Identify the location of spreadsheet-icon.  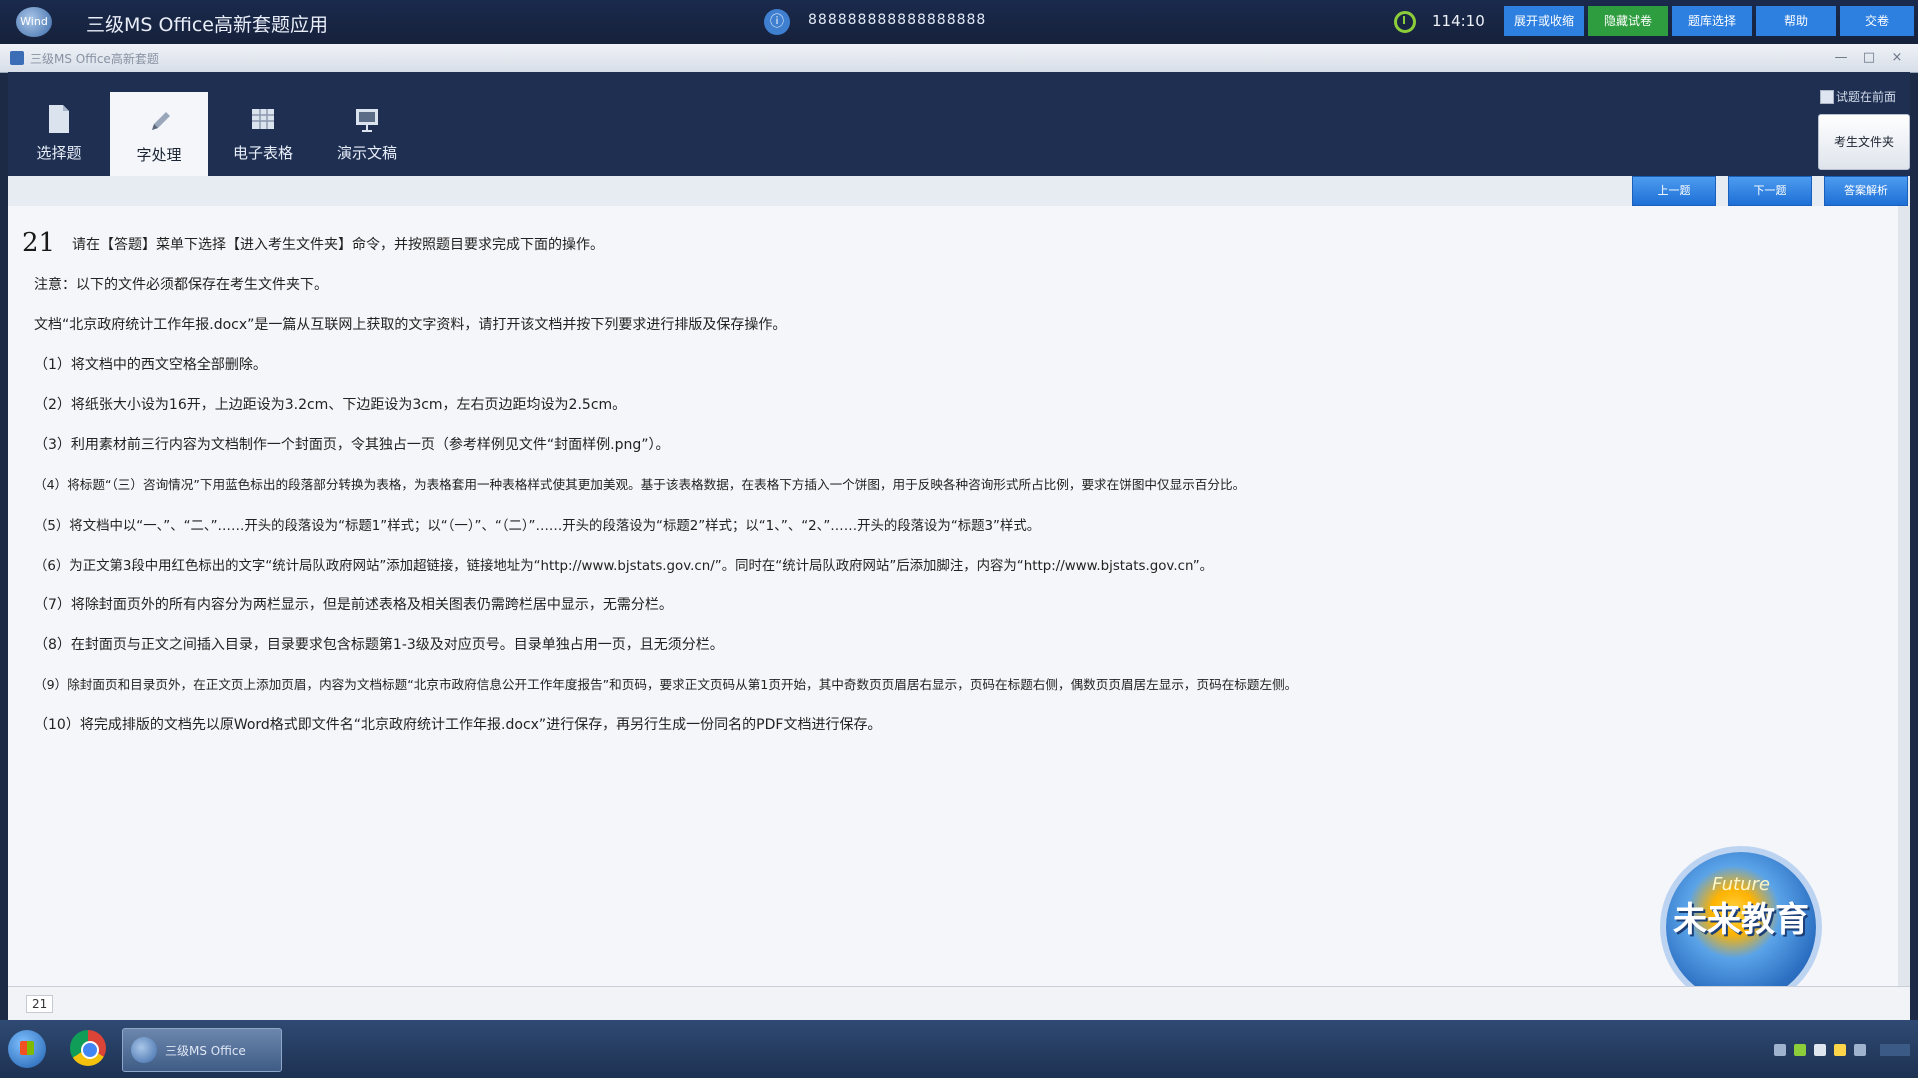
(263, 119).